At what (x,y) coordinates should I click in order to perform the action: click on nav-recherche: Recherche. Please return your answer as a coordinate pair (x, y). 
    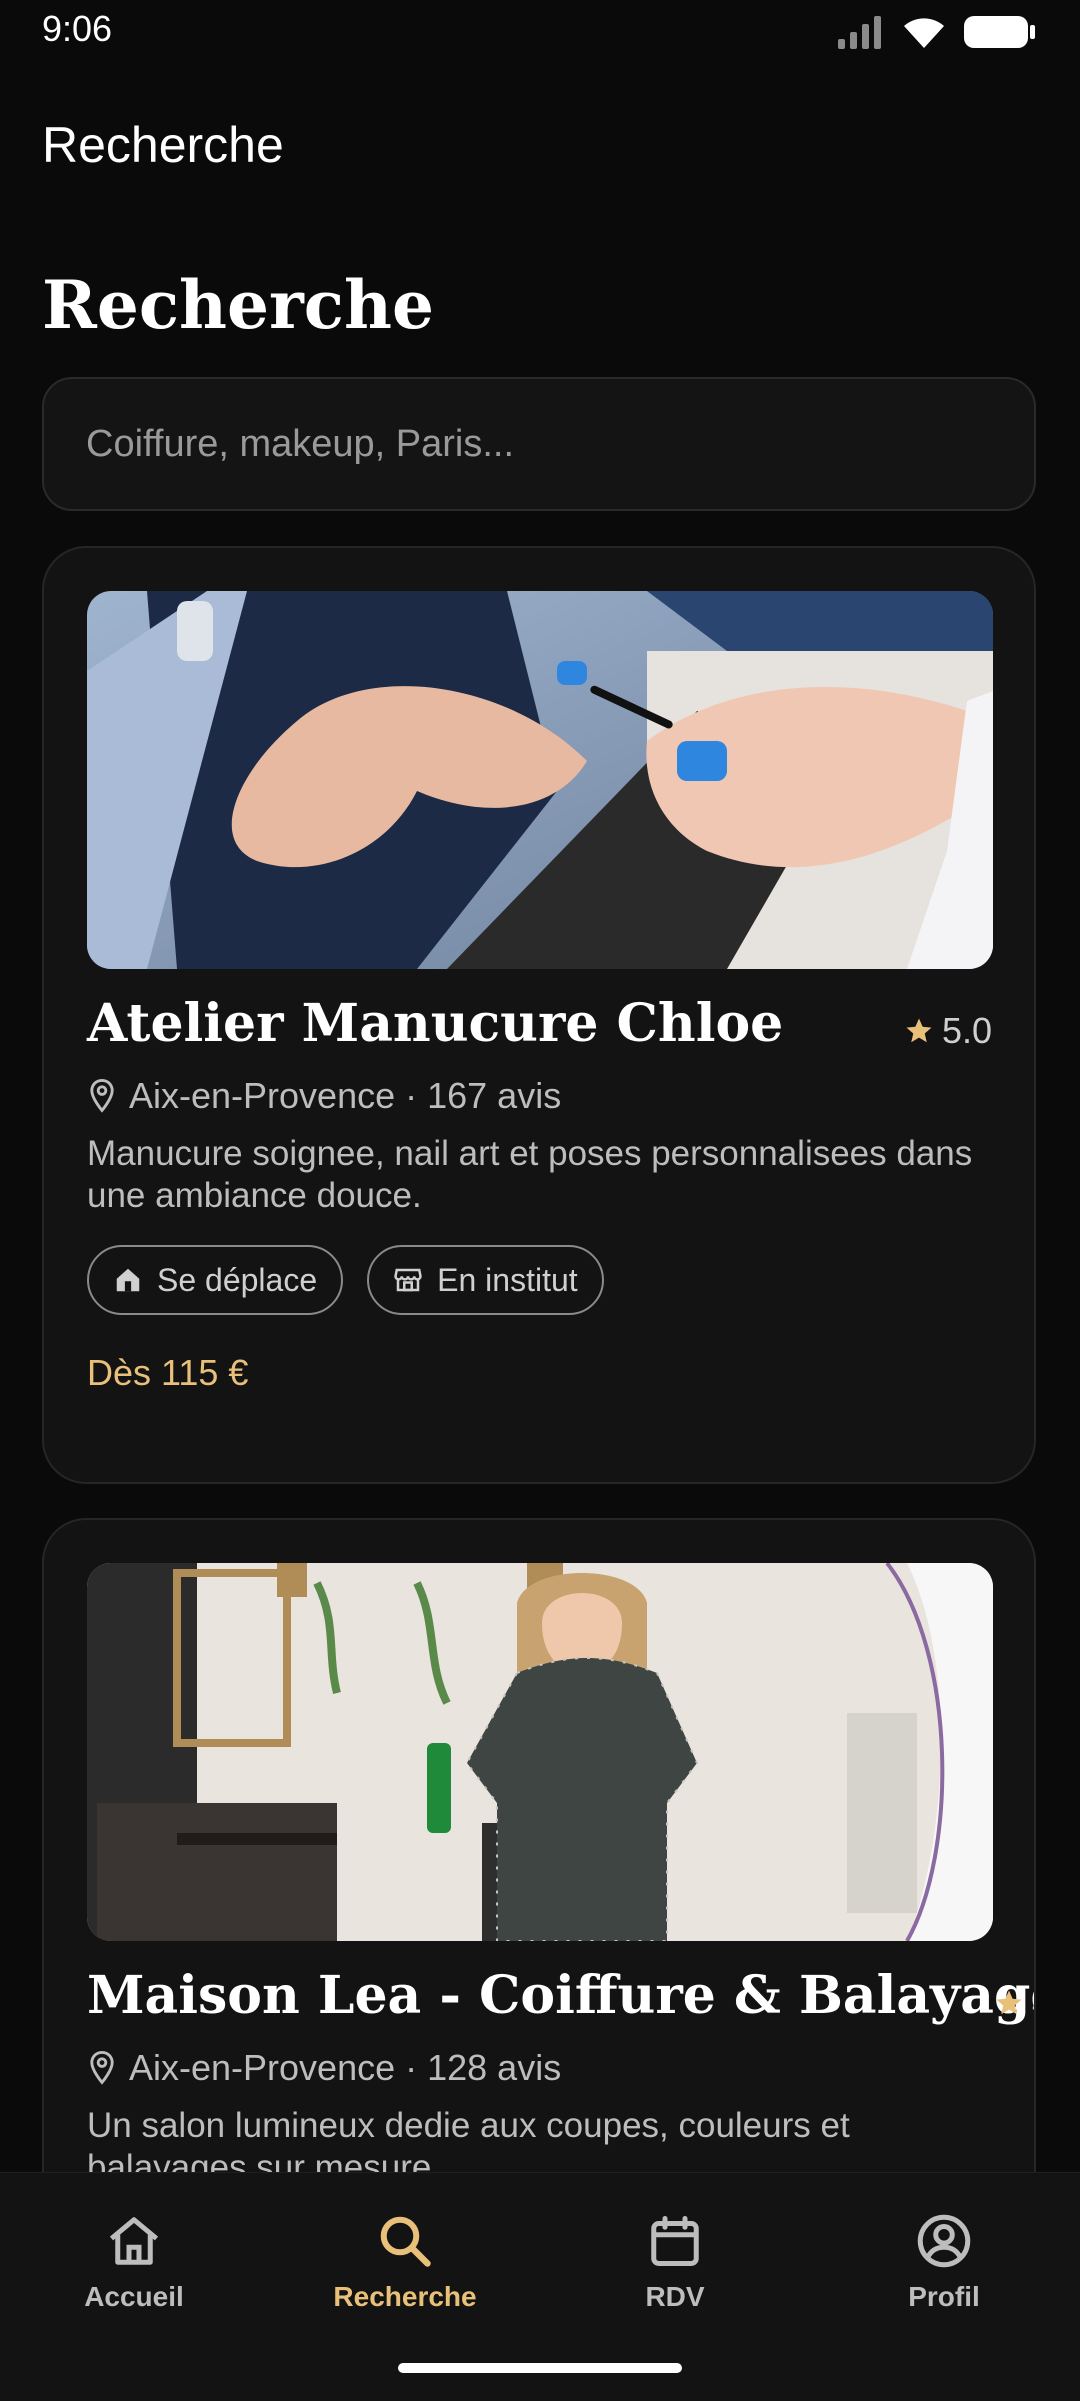
    Looking at the image, I should click on (405, 2262).